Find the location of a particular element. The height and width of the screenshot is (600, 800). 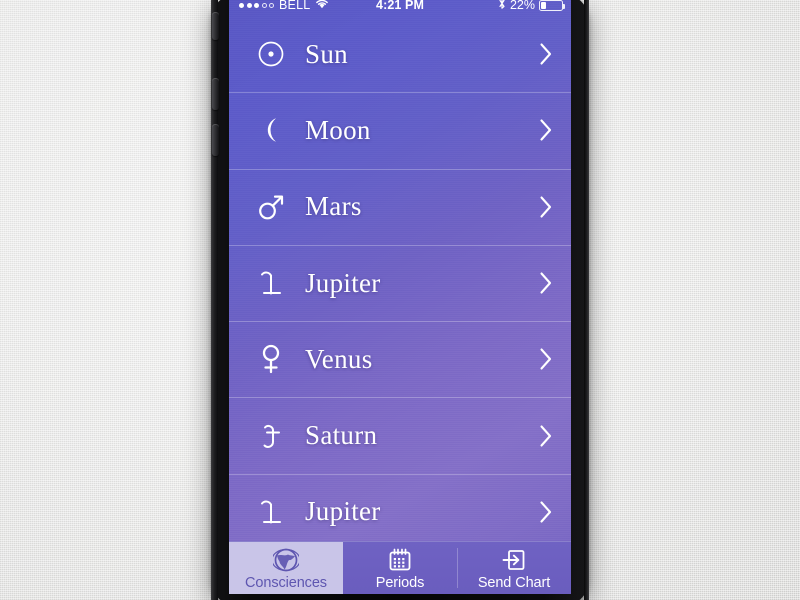

tab-send-chart: Send Chart is located at coordinates (514, 568).